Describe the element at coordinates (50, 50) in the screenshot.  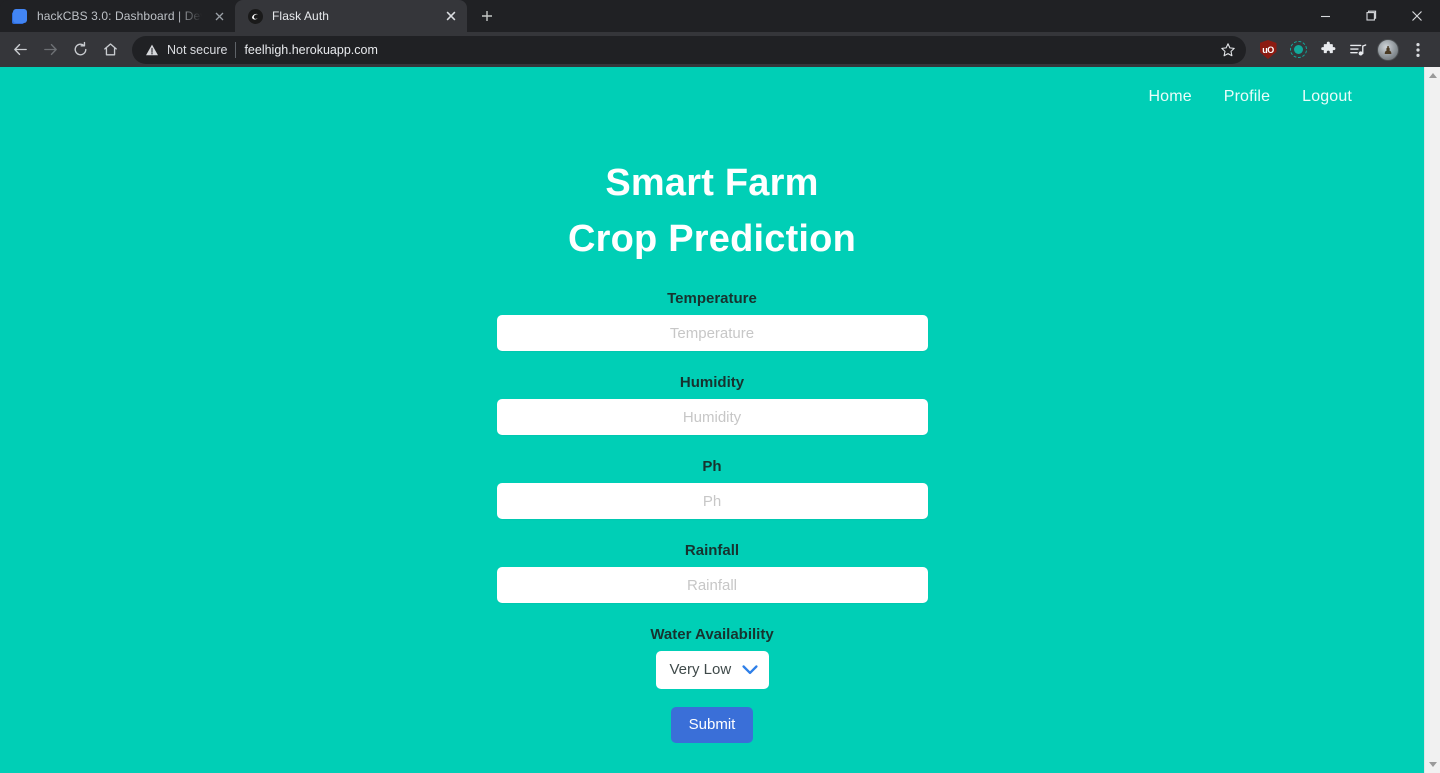
I see `forward-arrow-icon` at that location.